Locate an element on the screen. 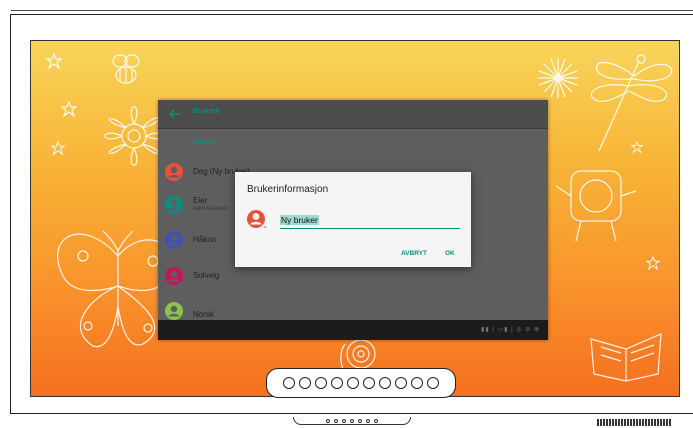  astronaut-doodle is located at coordinates (596, 206).